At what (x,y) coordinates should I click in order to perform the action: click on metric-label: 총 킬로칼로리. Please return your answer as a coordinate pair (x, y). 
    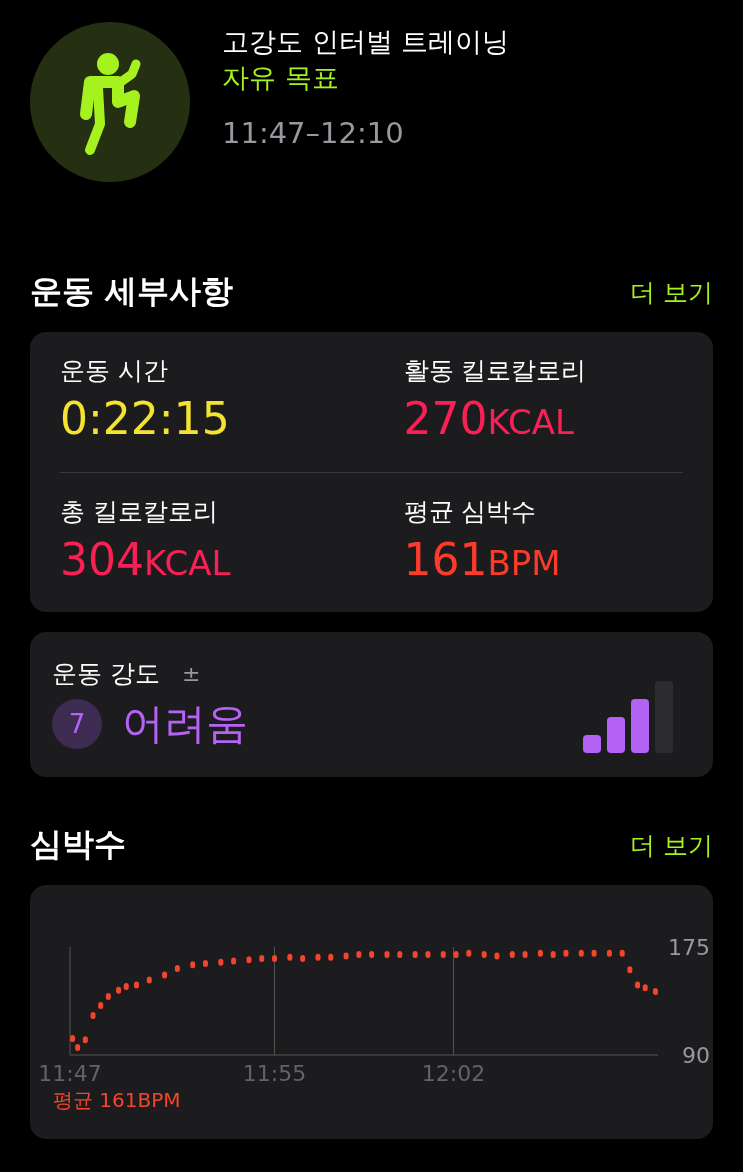
    Looking at the image, I should click on (139, 511).